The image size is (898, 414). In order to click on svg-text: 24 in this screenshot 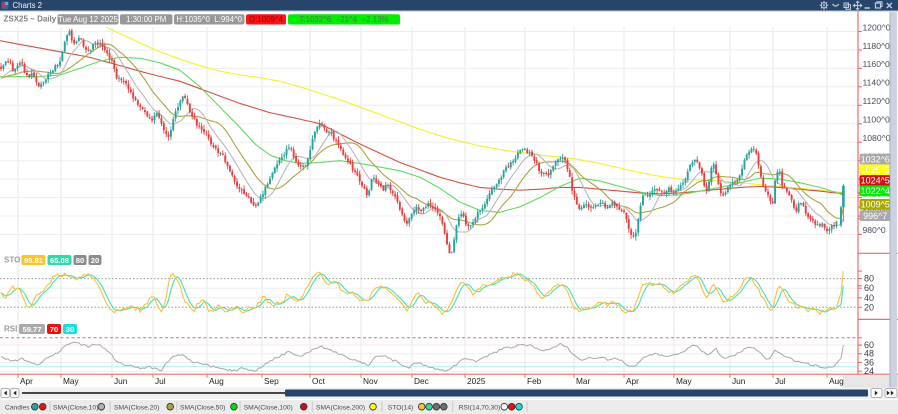, I will do `click(869, 371)`.